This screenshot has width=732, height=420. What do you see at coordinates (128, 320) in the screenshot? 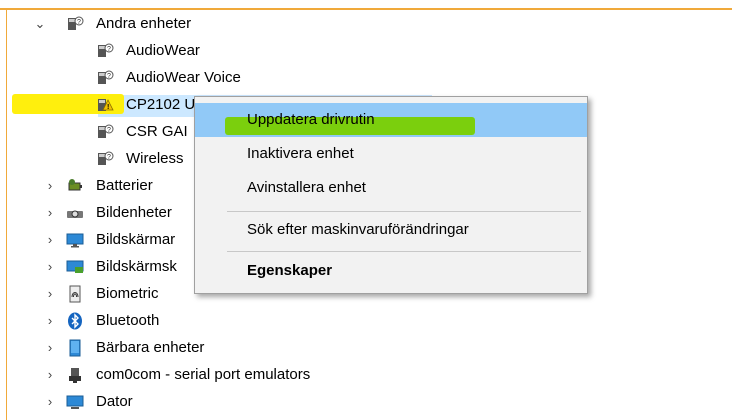
I see `tree-node-label: Bluetooth` at bounding box center [128, 320].